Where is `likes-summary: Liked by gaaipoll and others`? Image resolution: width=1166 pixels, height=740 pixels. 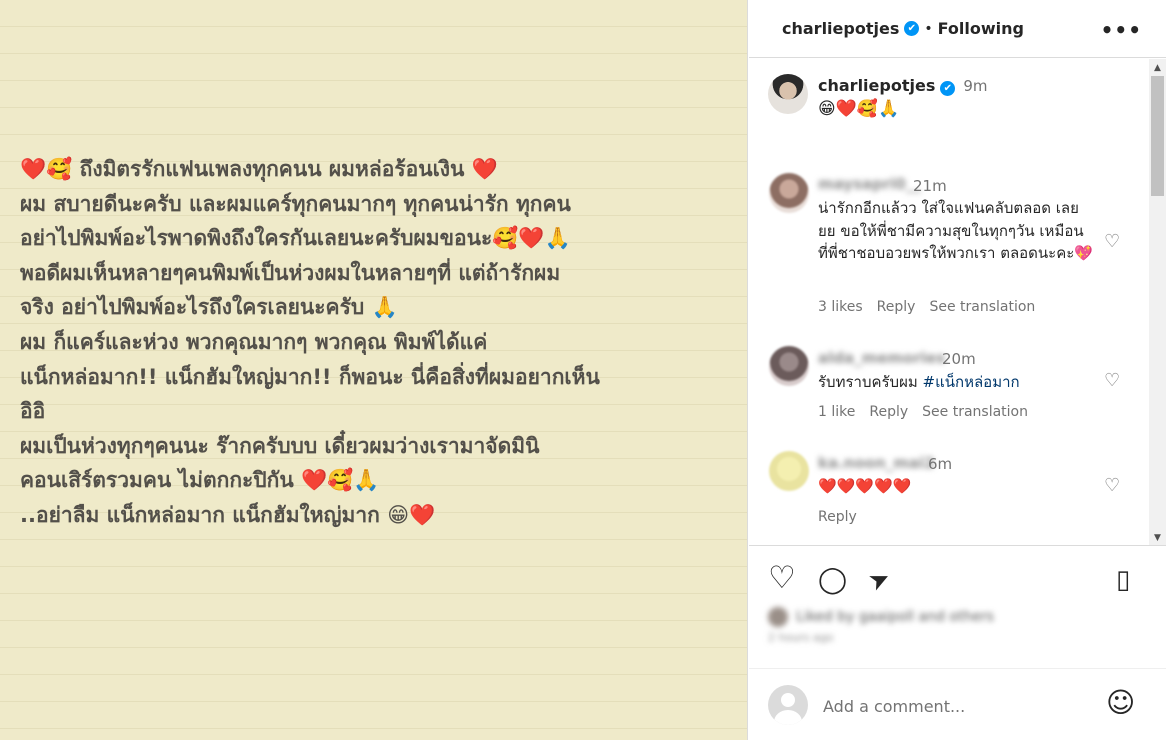 likes-summary: Liked by gaaipoll and others is located at coordinates (898, 617).